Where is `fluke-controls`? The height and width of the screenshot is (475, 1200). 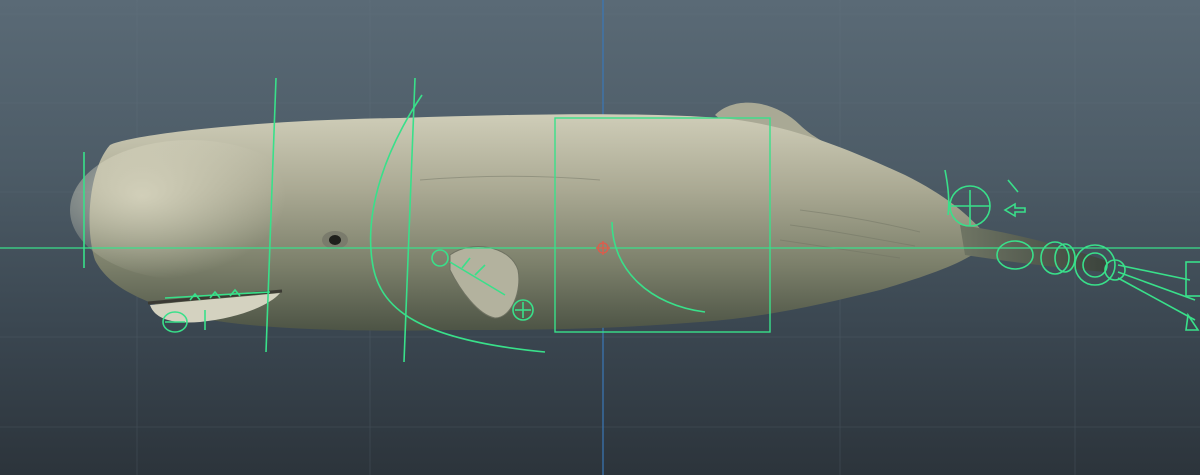 fluke-controls is located at coordinates (1152, 295).